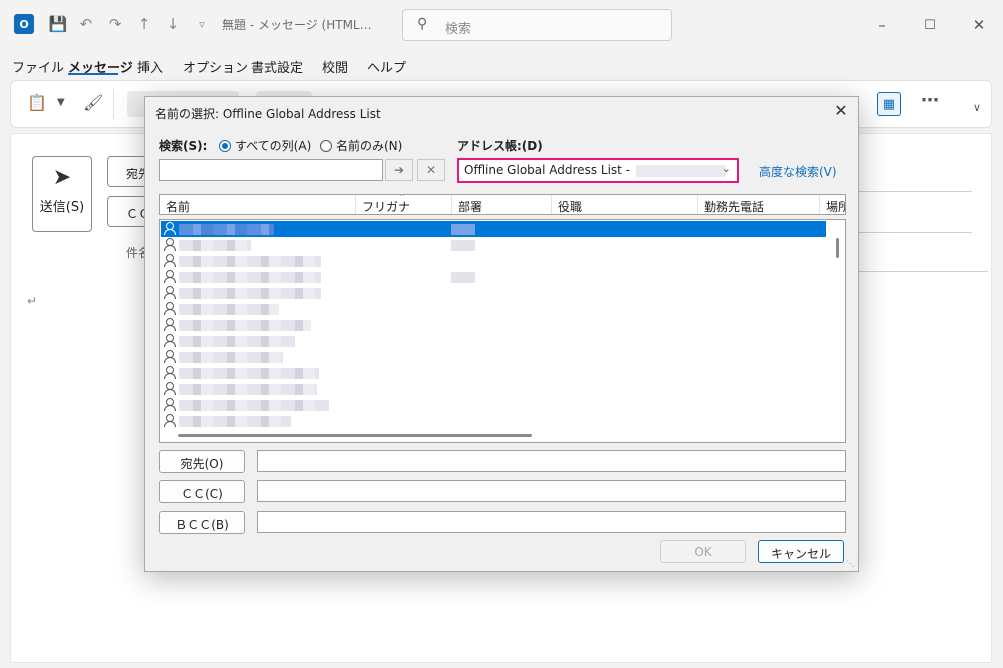  Describe the element at coordinates (271, 170) in the screenshot. I see `search-input` at that location.